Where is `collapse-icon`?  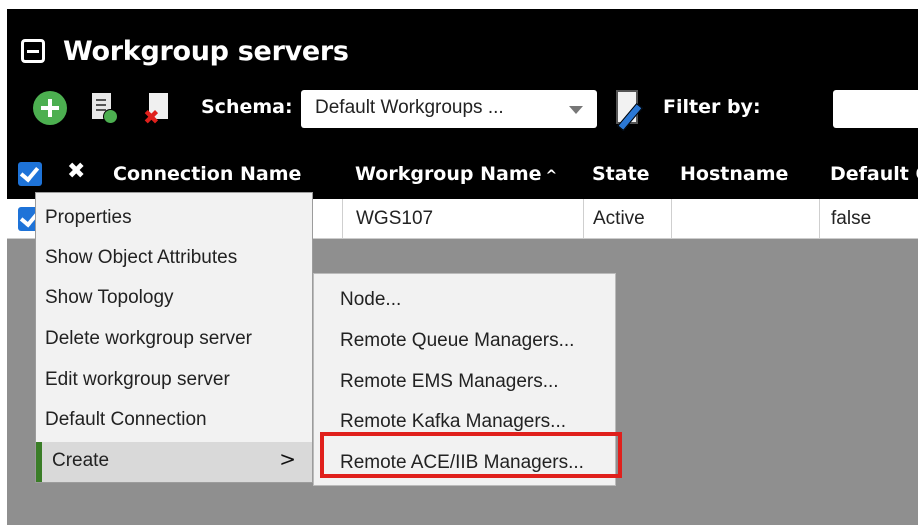 collapse-icon is located at coordinates (33, 51).